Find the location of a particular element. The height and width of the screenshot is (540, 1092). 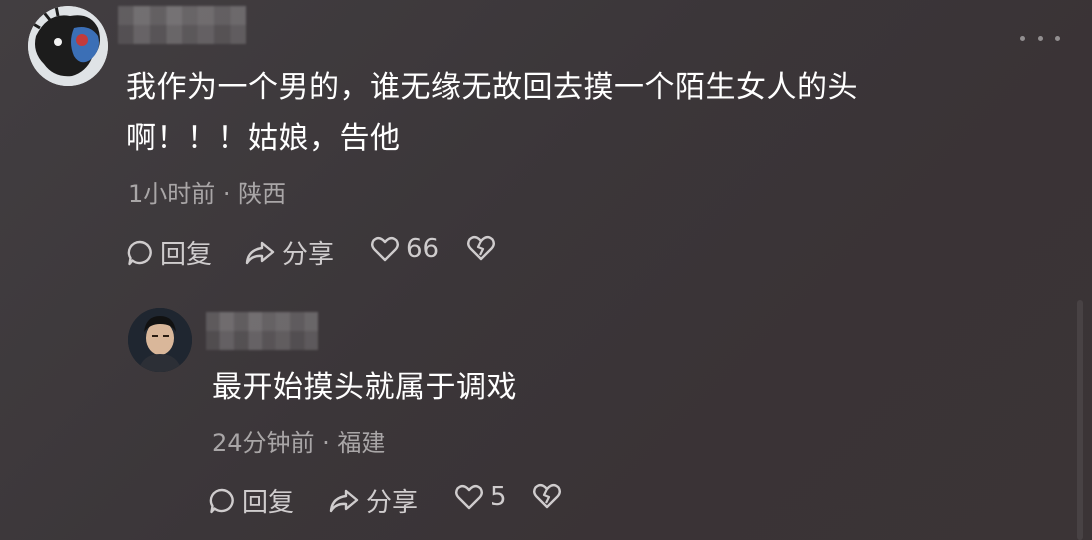

like-button: 5 is located at coordinates (480, 497).